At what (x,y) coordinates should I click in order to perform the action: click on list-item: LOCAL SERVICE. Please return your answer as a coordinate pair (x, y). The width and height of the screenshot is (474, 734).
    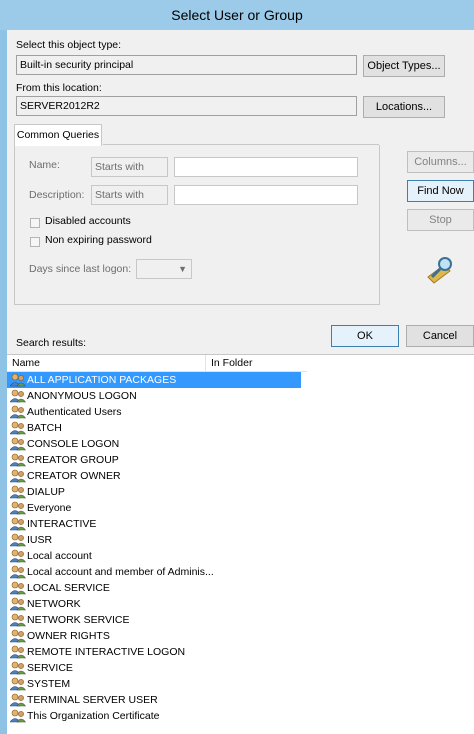
    Looking at the image, I should click on (154, 588).